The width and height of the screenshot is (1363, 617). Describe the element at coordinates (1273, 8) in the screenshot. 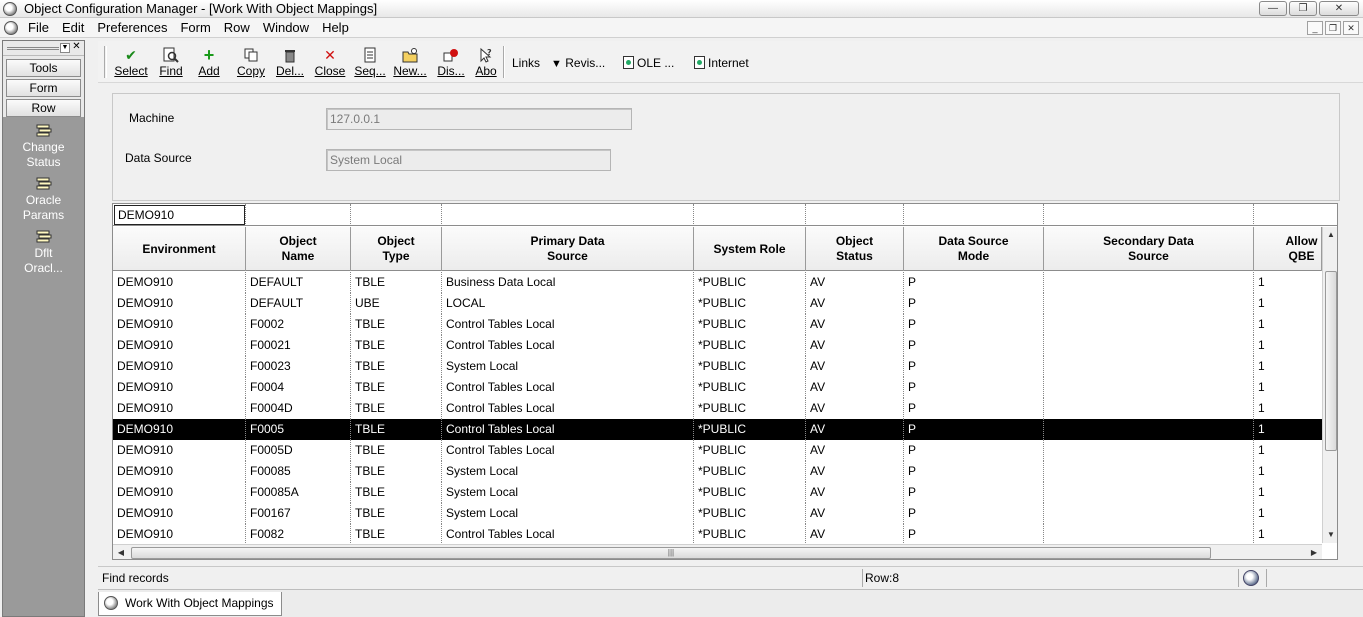

I see `minimize-button: —` at that location.